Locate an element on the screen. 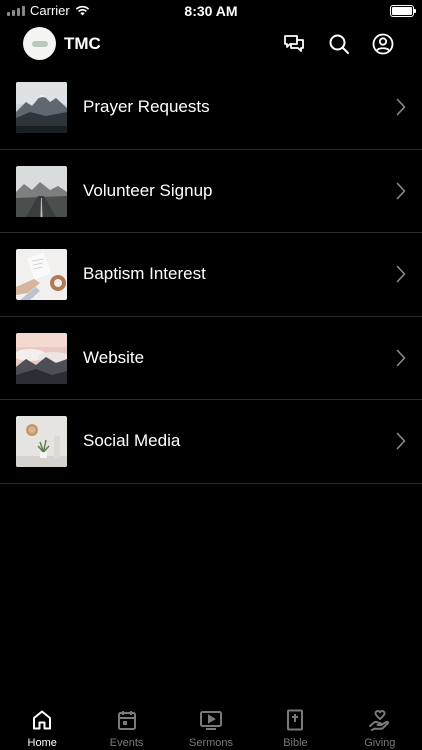 Image resolution: width=422 pixels, height=750 pixels. list-item-baptism-interest: Baptism Interest is located at coordinates (211, 275).